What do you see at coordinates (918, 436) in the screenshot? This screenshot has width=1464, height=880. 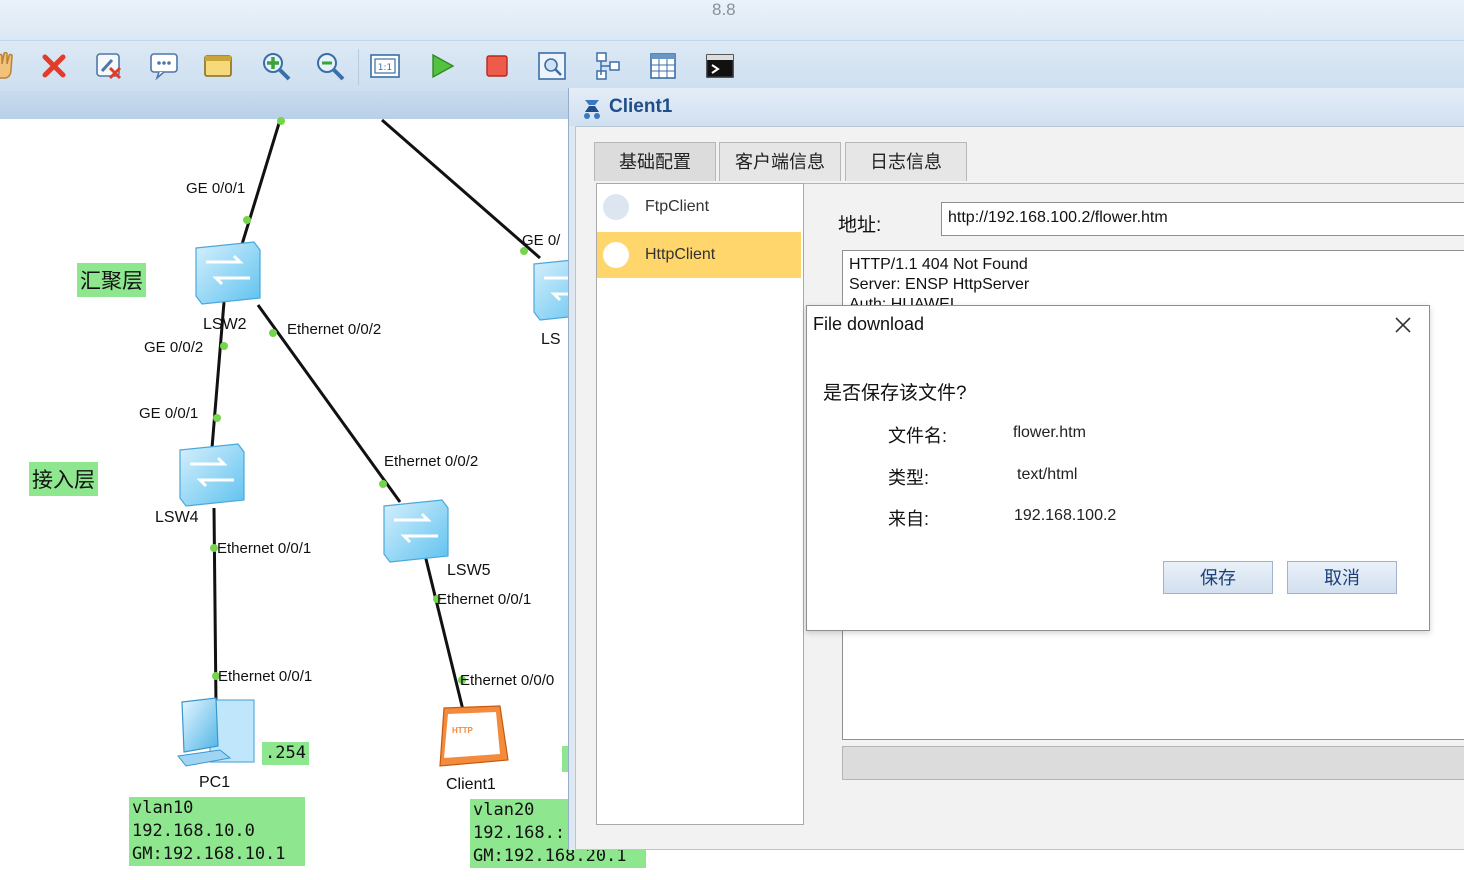 I see `filename-label: 文件名:` at bounding box center [918, 436].